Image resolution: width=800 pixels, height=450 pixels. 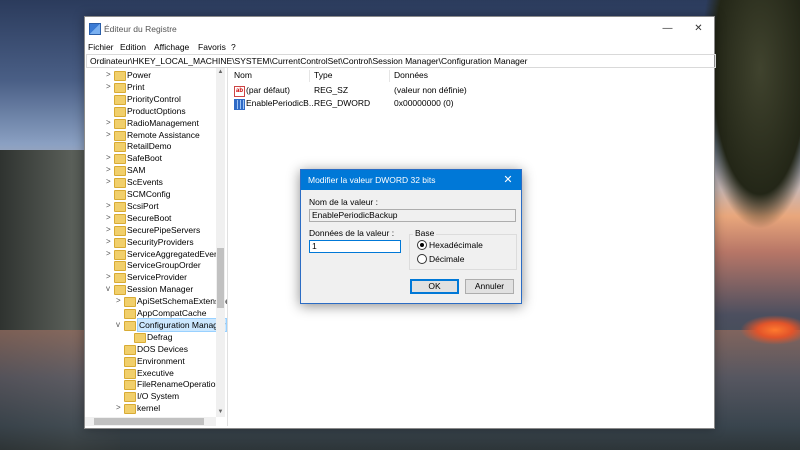 I want to click on tree-horizontal-scrollbar, so click(x=150, y=421).